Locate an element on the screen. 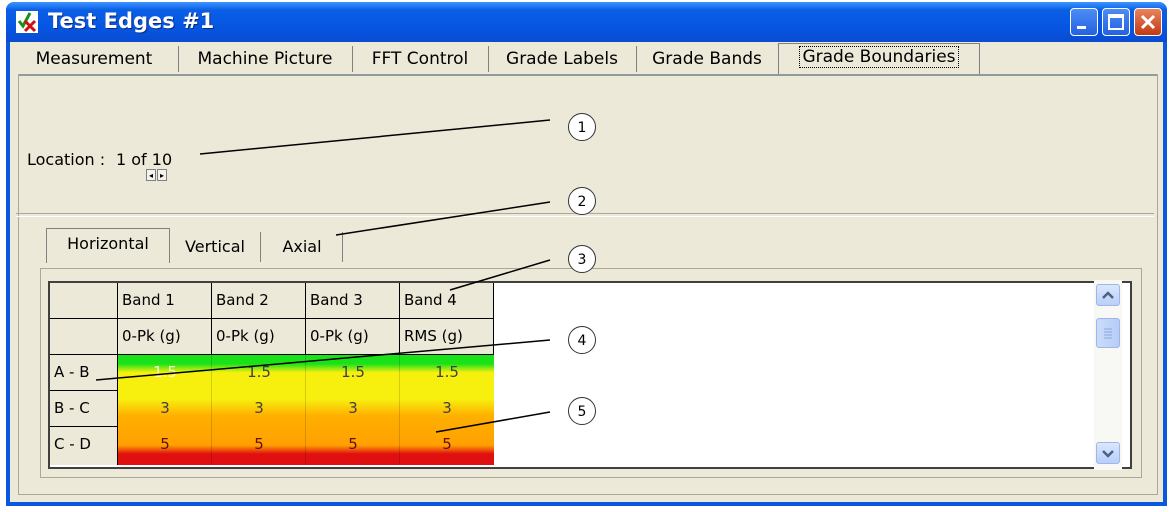 The height and width of the screenshot is (512, 1172). tab-label: Machine Picture is located at coordinates (265, 59).